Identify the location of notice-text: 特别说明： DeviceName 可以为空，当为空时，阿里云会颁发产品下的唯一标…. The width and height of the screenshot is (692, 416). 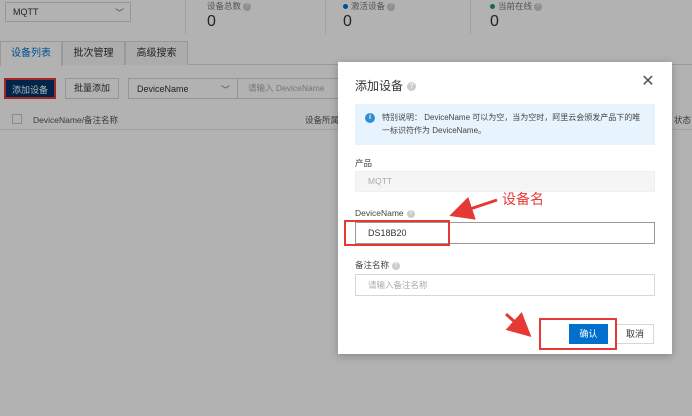
(511, 124).